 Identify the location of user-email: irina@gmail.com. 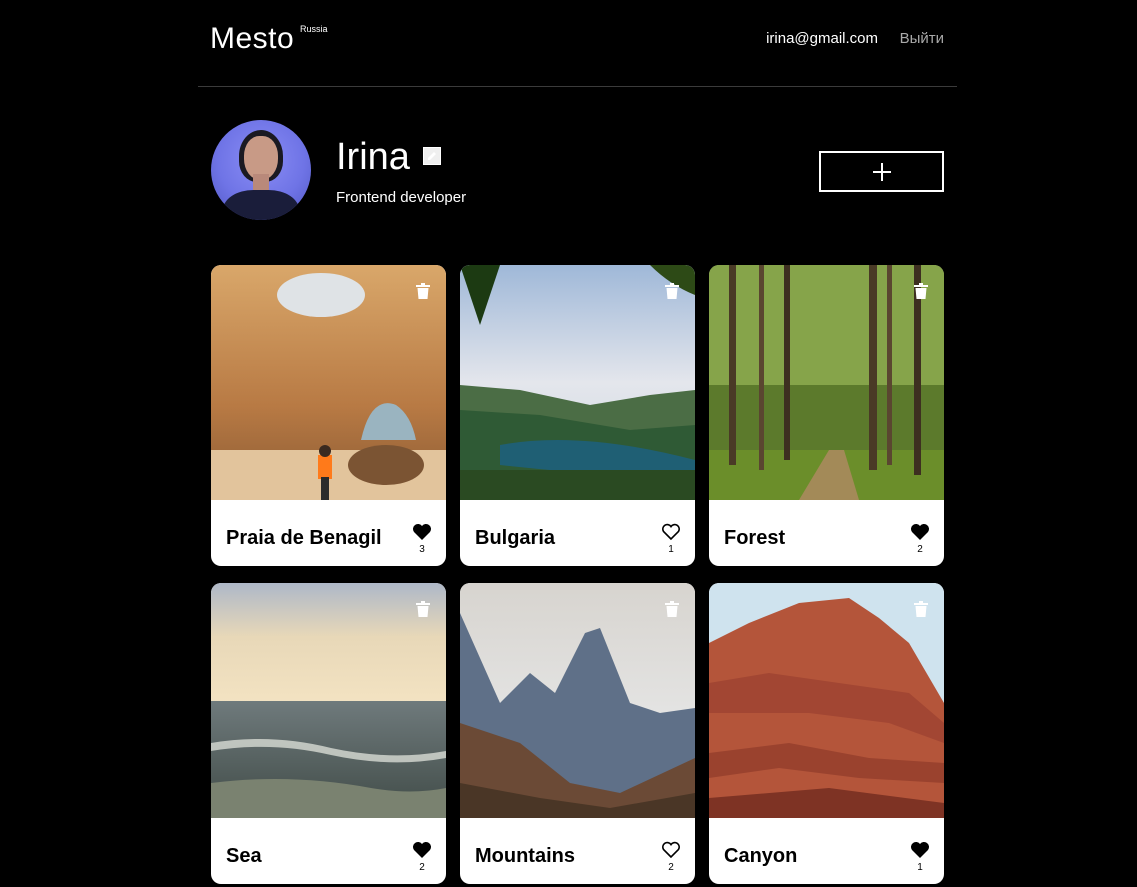
(822, 38).